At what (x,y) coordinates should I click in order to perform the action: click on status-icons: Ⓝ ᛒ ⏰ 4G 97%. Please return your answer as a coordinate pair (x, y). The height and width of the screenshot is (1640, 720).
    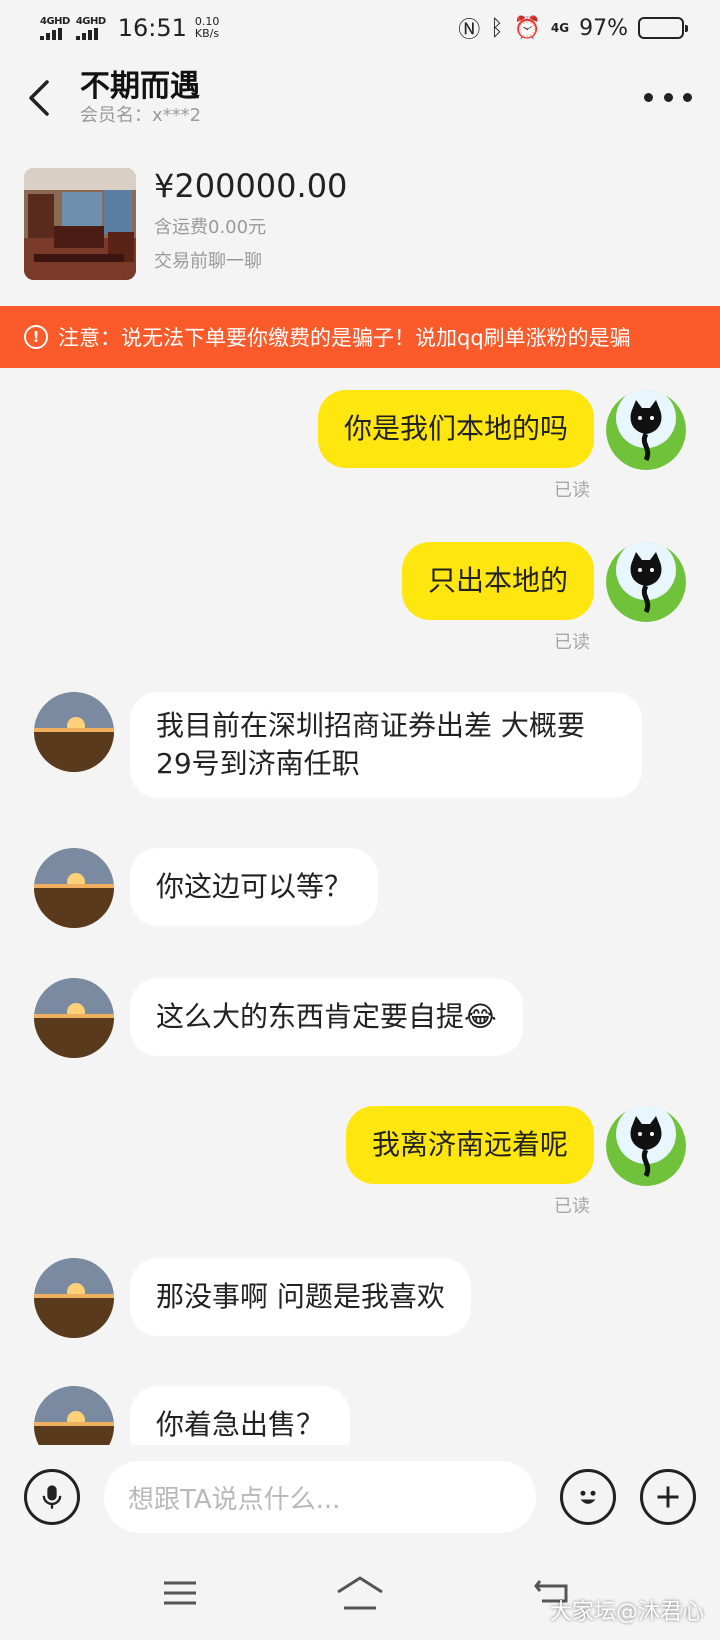
    Looking at the image, I should click on (573, 28).